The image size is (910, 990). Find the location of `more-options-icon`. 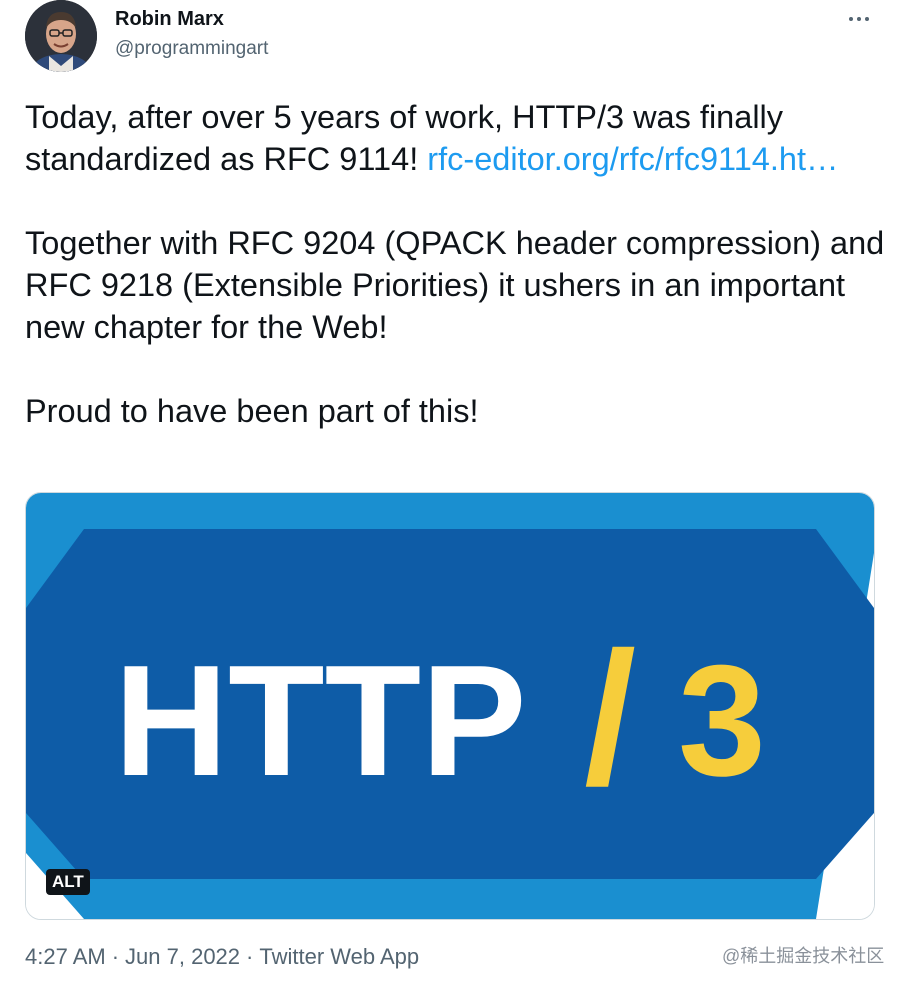

more-options-icon is located at coordinates (859, 19).